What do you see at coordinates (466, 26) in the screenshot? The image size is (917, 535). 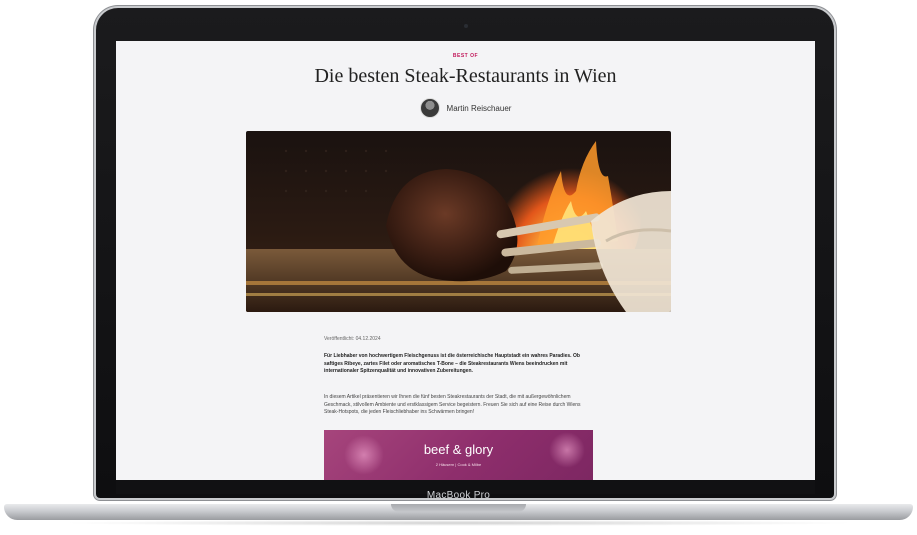 I see `webcam-icon` at bounding box center [466, 26].